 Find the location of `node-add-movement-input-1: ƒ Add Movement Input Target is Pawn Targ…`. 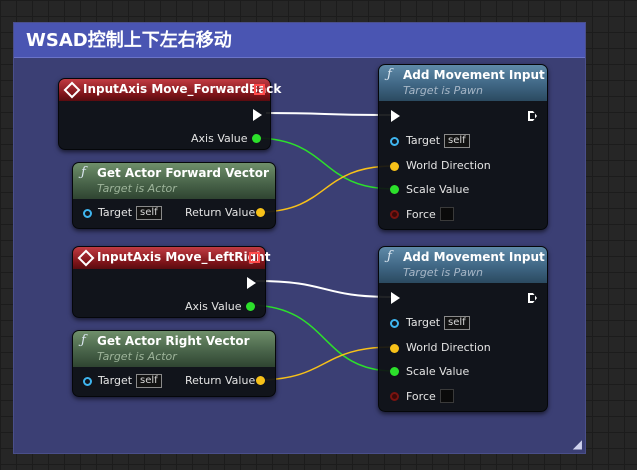

node-add-movement-input-1: ƒ Add Movement Input Target is Pawn Targ… is located at coordinates (463, 147).